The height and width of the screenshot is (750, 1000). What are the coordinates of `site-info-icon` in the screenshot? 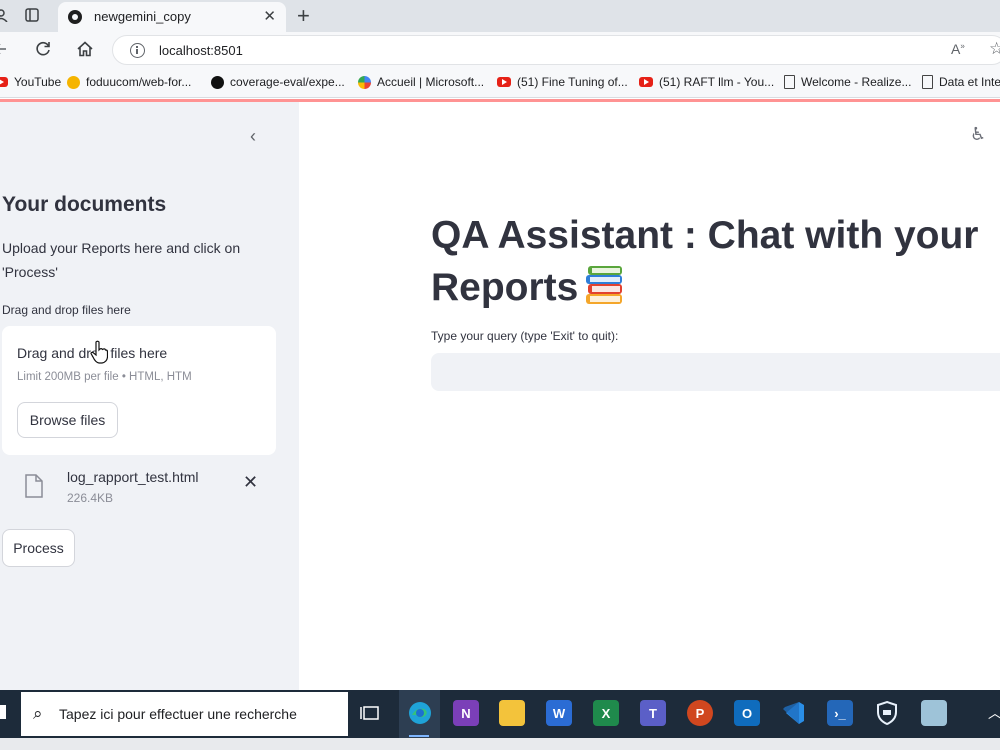 It's located at (137, 50).